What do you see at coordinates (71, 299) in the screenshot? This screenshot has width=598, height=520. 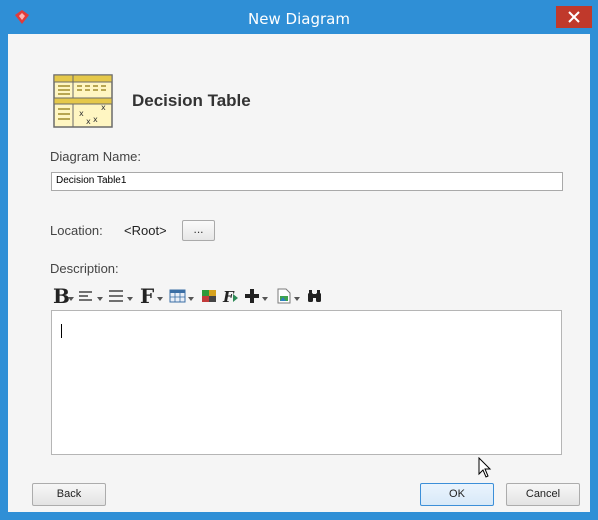 I see `bold-dropdown-icon` at bounding box center [71, 299].